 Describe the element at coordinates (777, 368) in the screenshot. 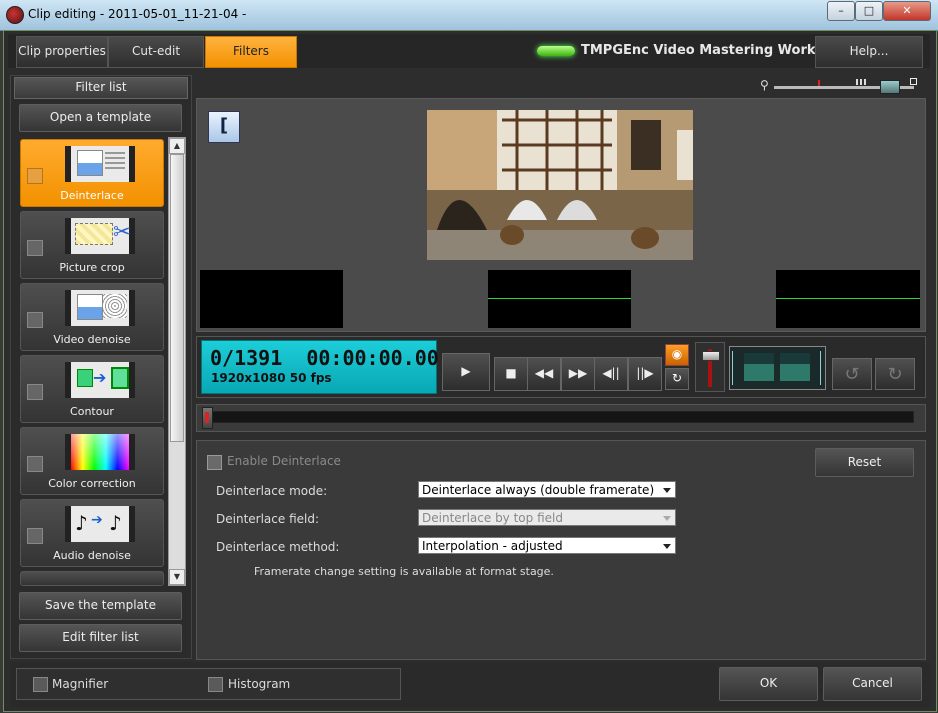

I see `audio-level-meter` at that location.